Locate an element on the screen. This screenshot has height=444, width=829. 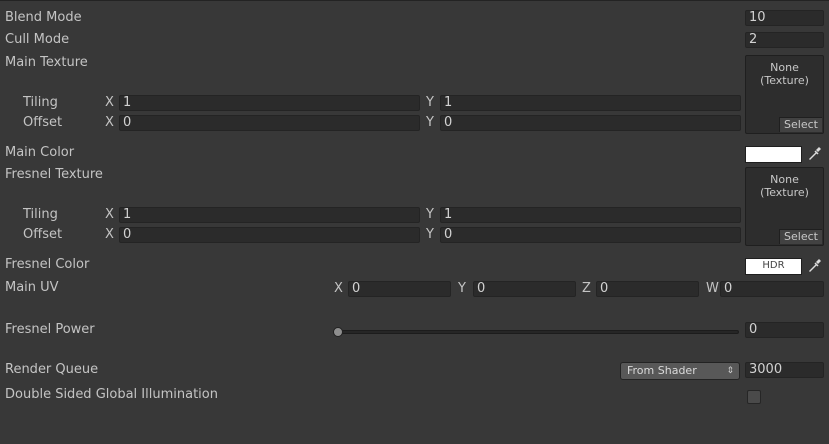
hdr-badge: HDR is located at coordinates (773, 265).